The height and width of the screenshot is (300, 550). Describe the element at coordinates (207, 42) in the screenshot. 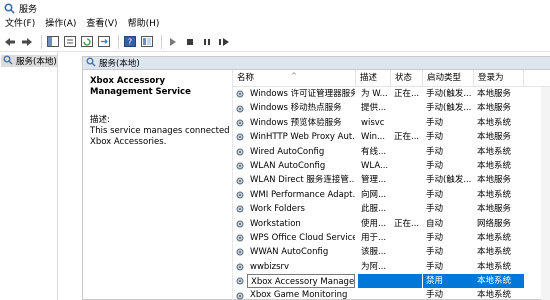

I see `pause-icon` at that location.